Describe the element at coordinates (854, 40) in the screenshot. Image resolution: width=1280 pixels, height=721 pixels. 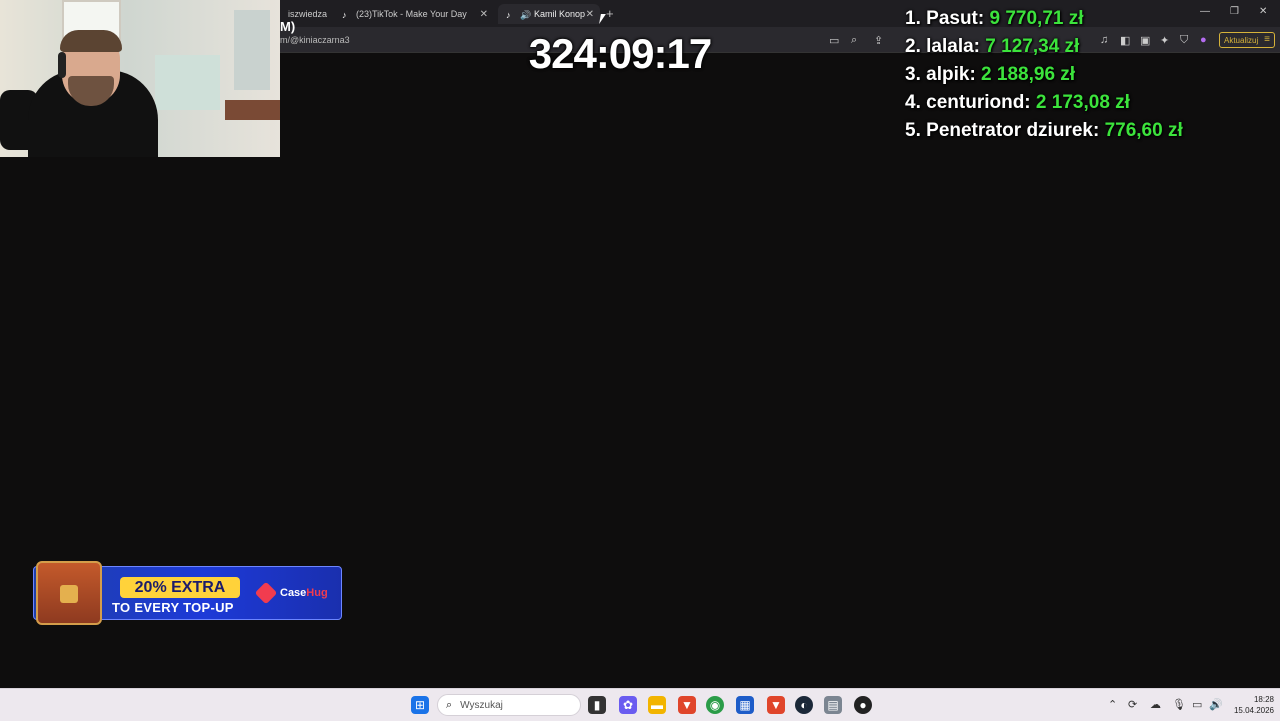
I see `zoom-icon: ⌕` at that location.